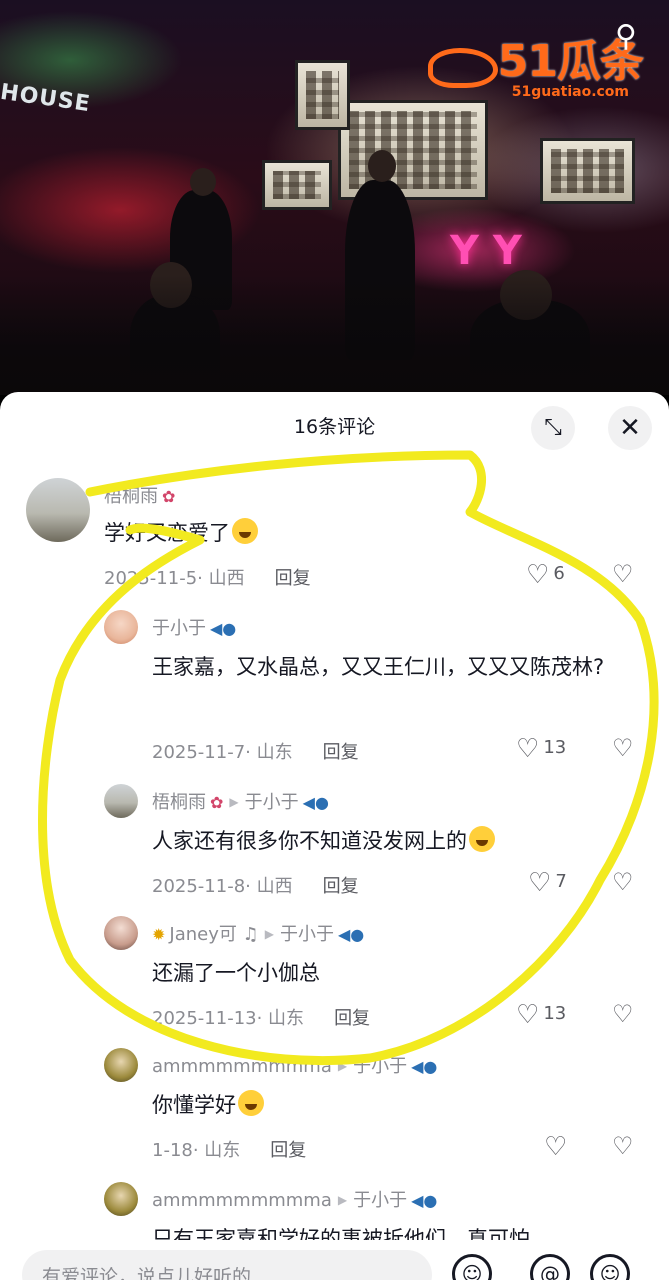  Describe the element at coordinates (255, 886) in the screenshot. I see `comment-meta: 2025-11-8· 山西 回复` at that location.